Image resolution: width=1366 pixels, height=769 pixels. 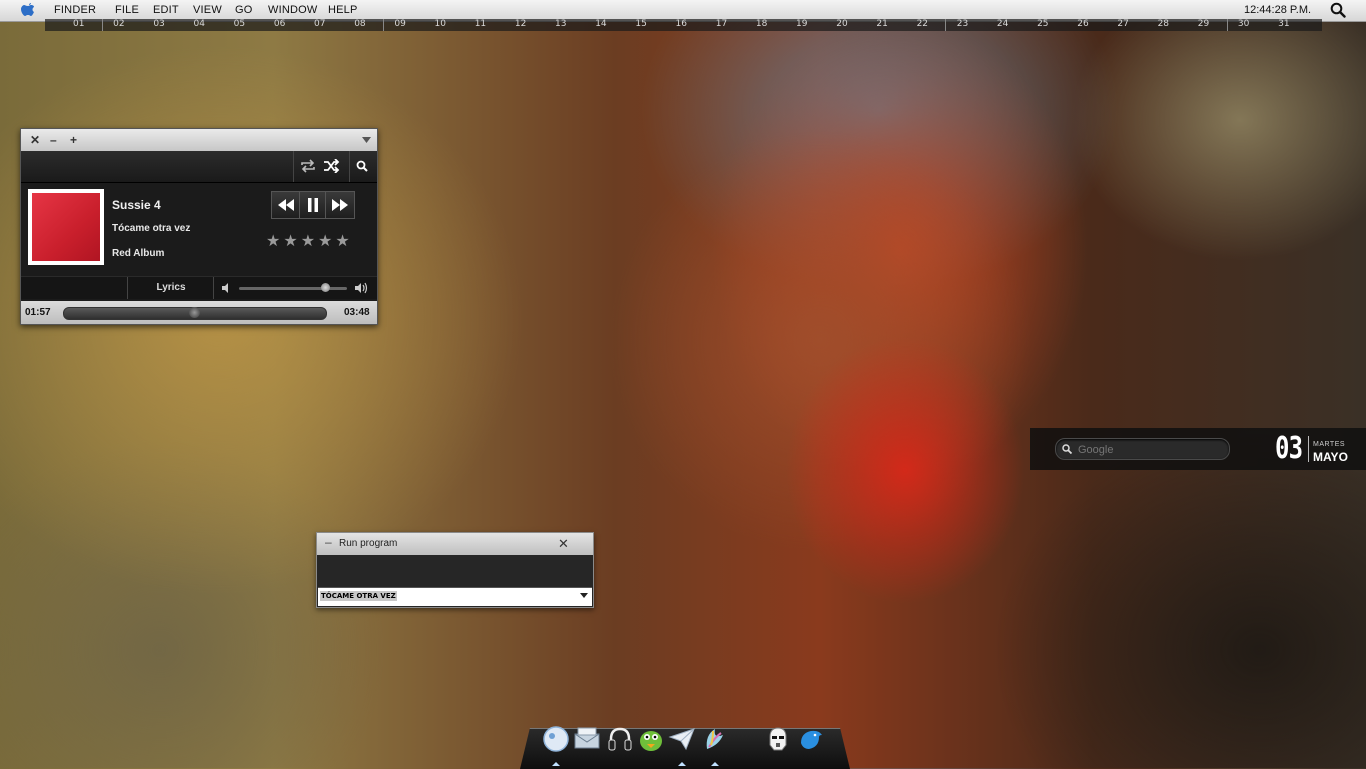 What do you see at coordinates (343, 10) in the screenshot?
I see `menu-help: HELP` at bounding box center [343, 10].